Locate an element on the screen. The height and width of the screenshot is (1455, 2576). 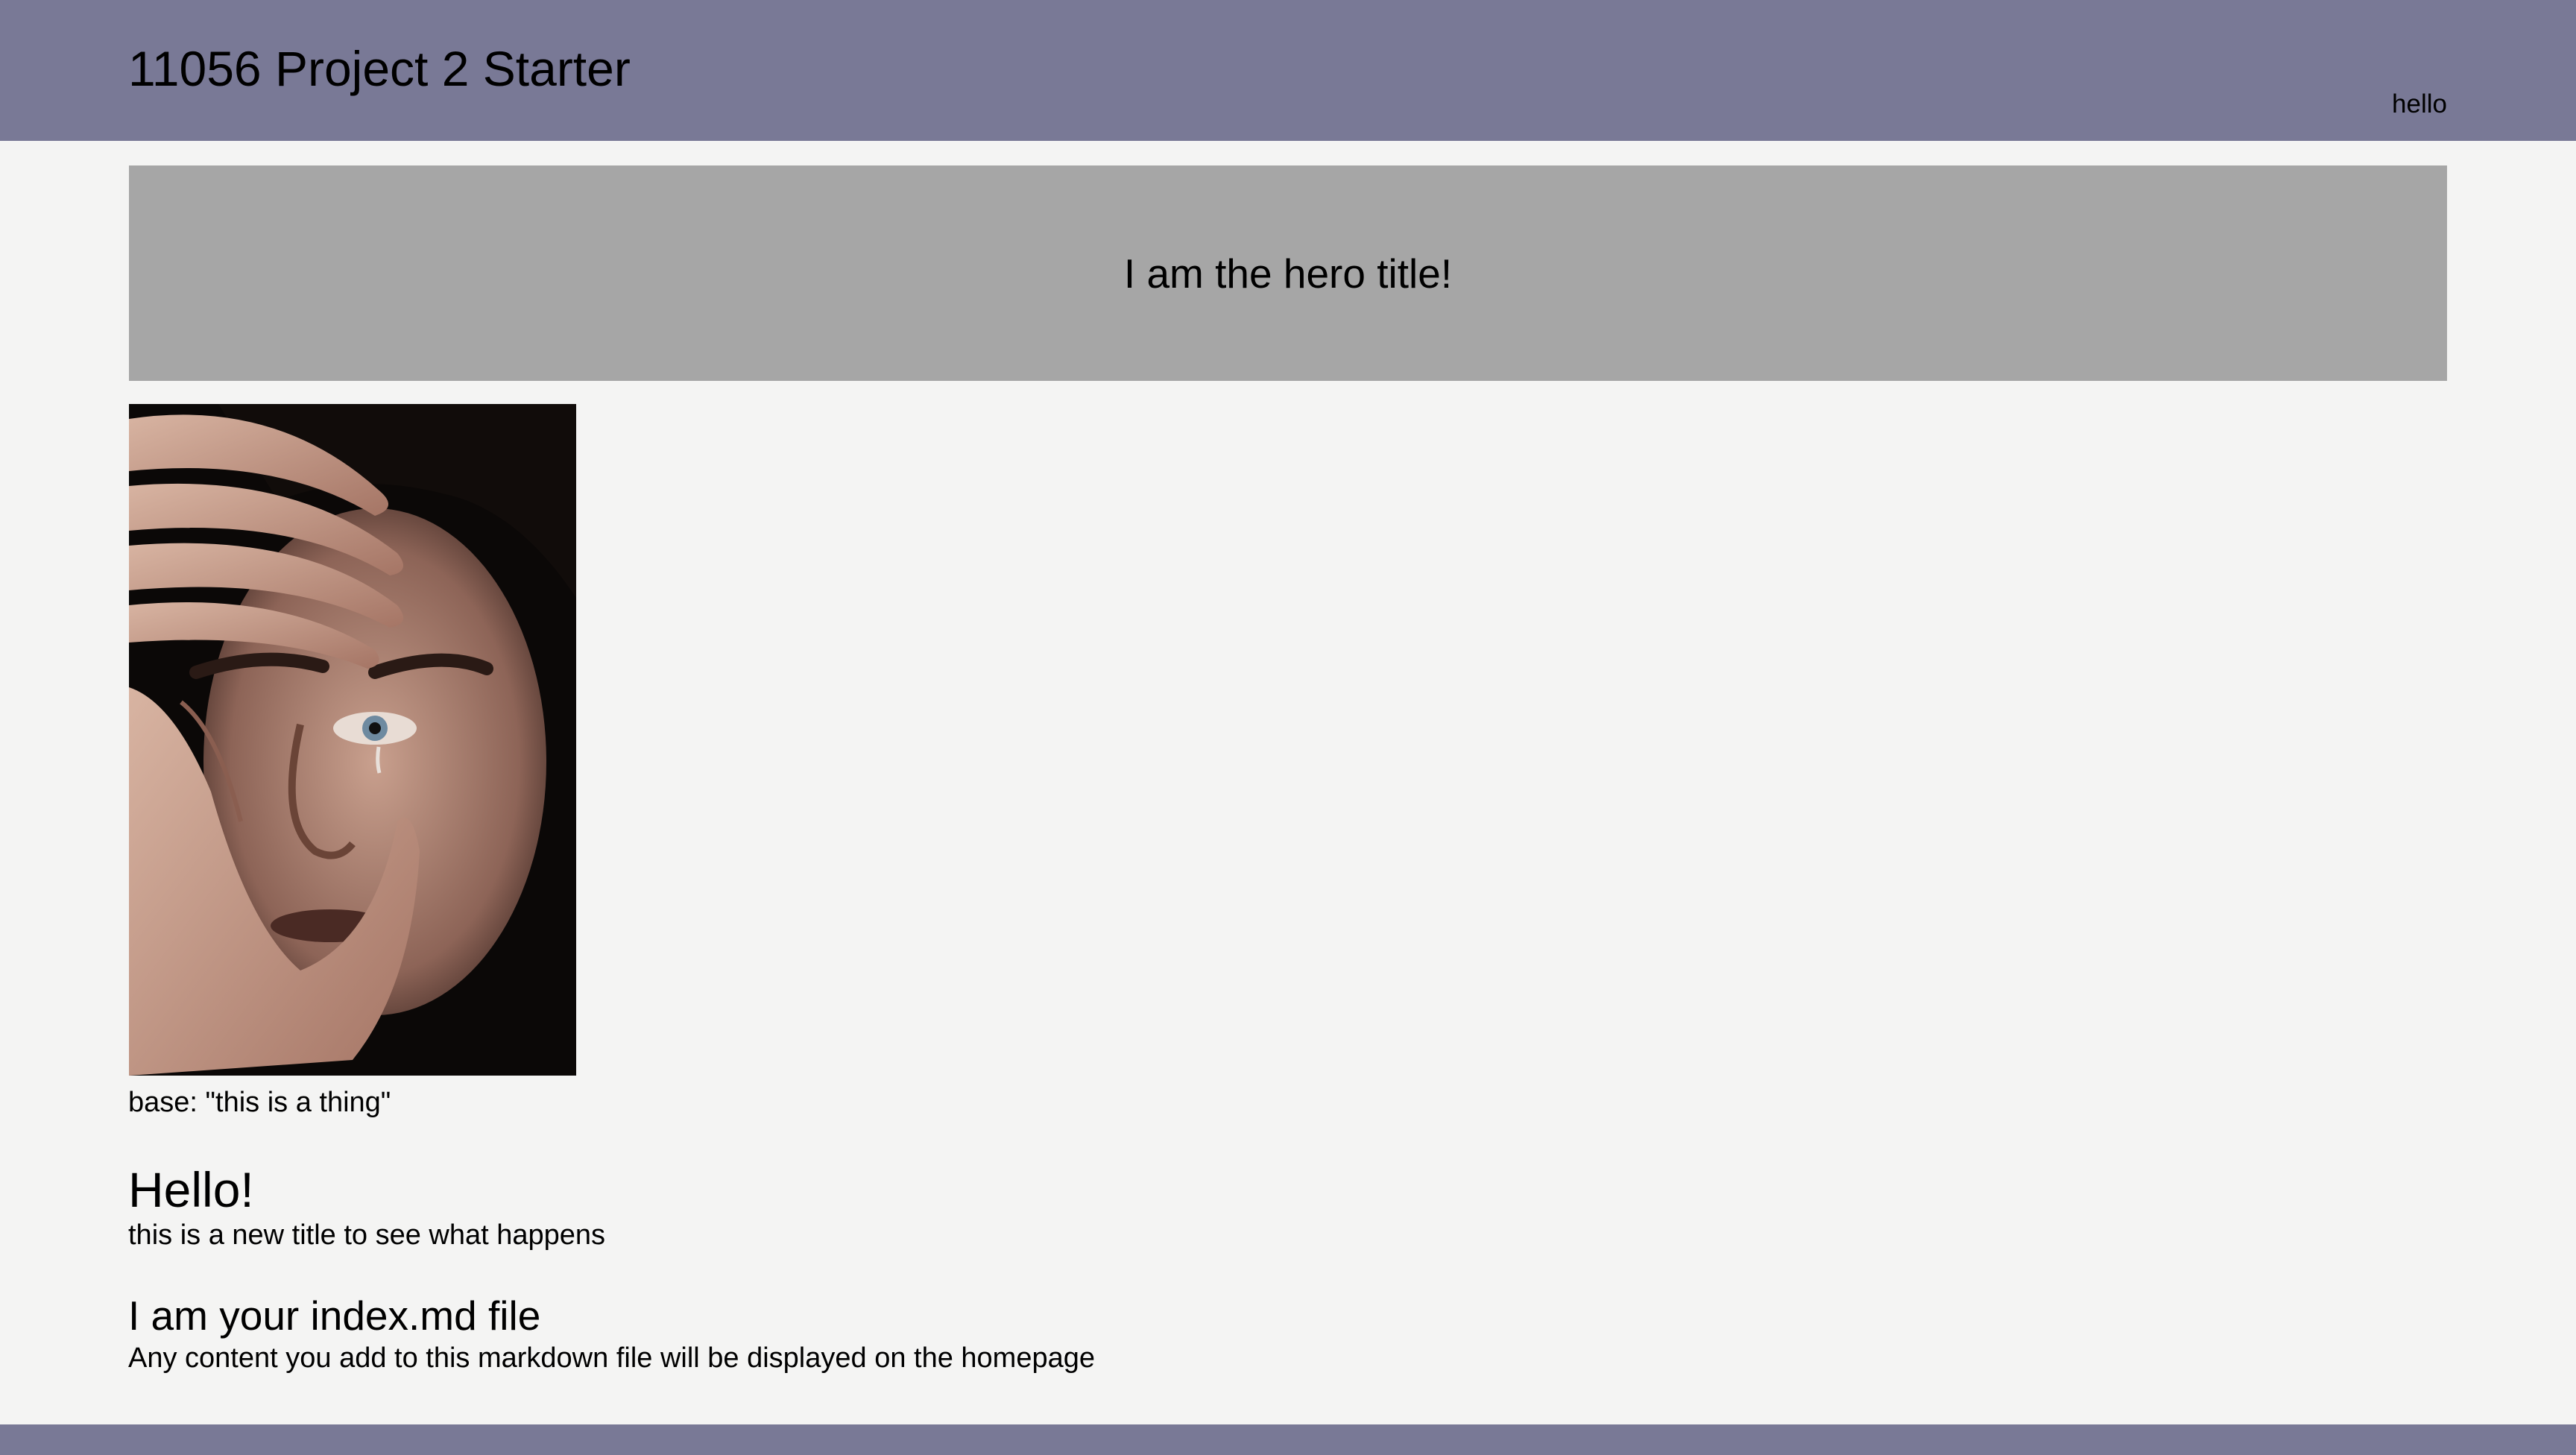
nav-link-hello: hello is located at coordinates (2419, 104).